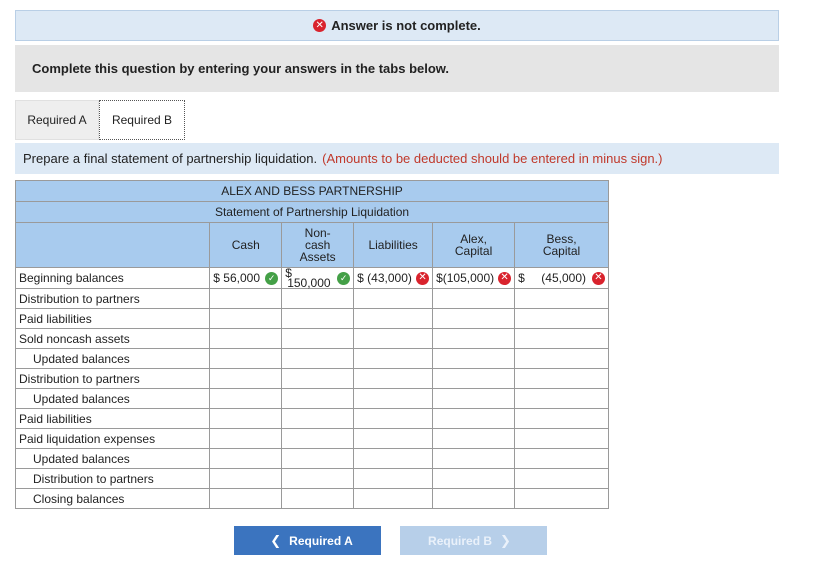 The height and width of the screenshot is (584, 820). What do you see at coordinates (344, 278) in the screenshot?
I see `correct-check-icon: ✓` at bounding box center [344, 278].